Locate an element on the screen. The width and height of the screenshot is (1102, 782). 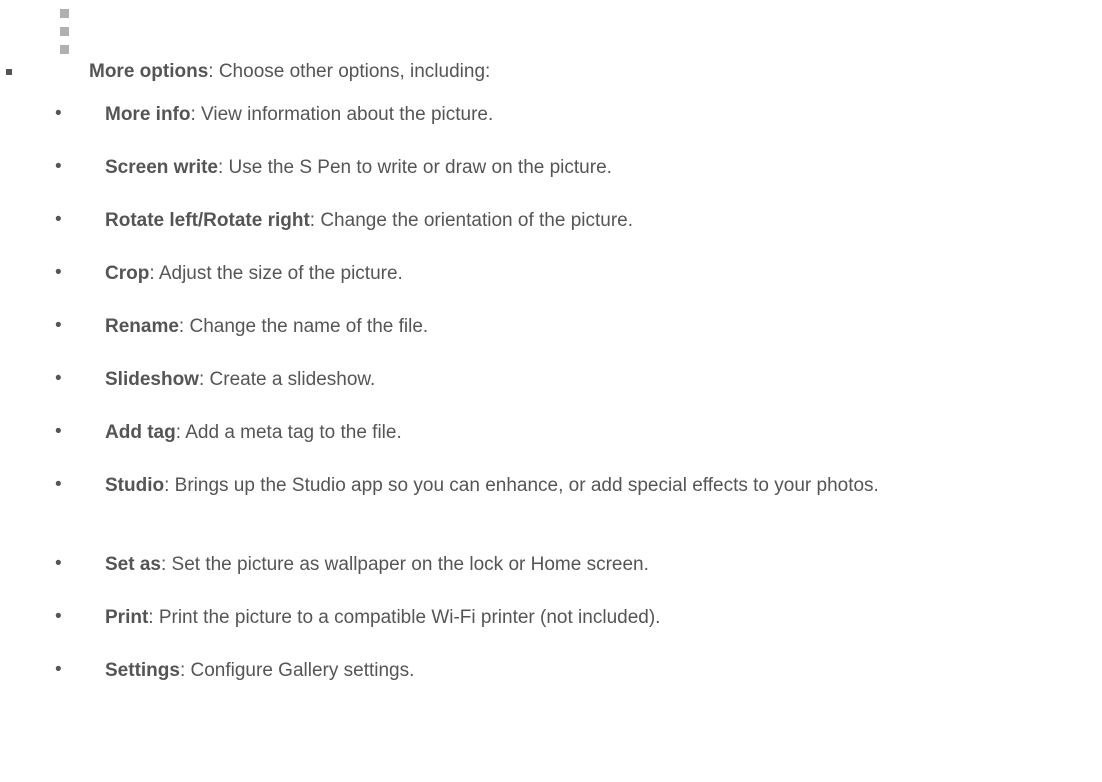
option-description: : Configure Gallery settings. is located at coordinates (297, 670).